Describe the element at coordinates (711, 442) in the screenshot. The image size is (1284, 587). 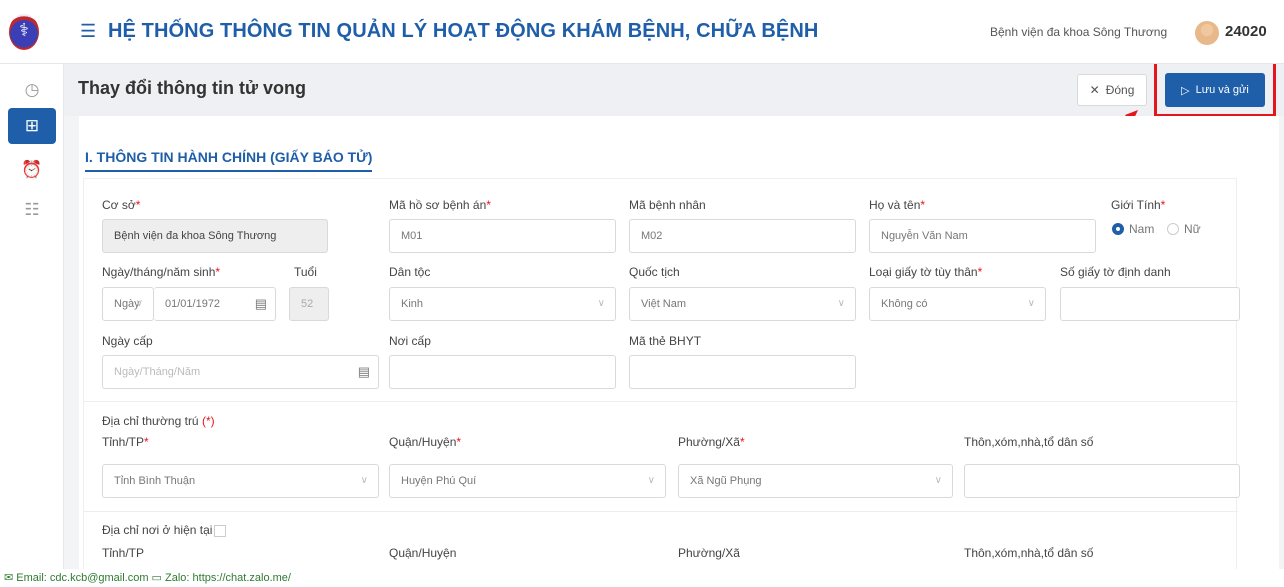
I see `phuong-label: Phường/Xã*` at that location.